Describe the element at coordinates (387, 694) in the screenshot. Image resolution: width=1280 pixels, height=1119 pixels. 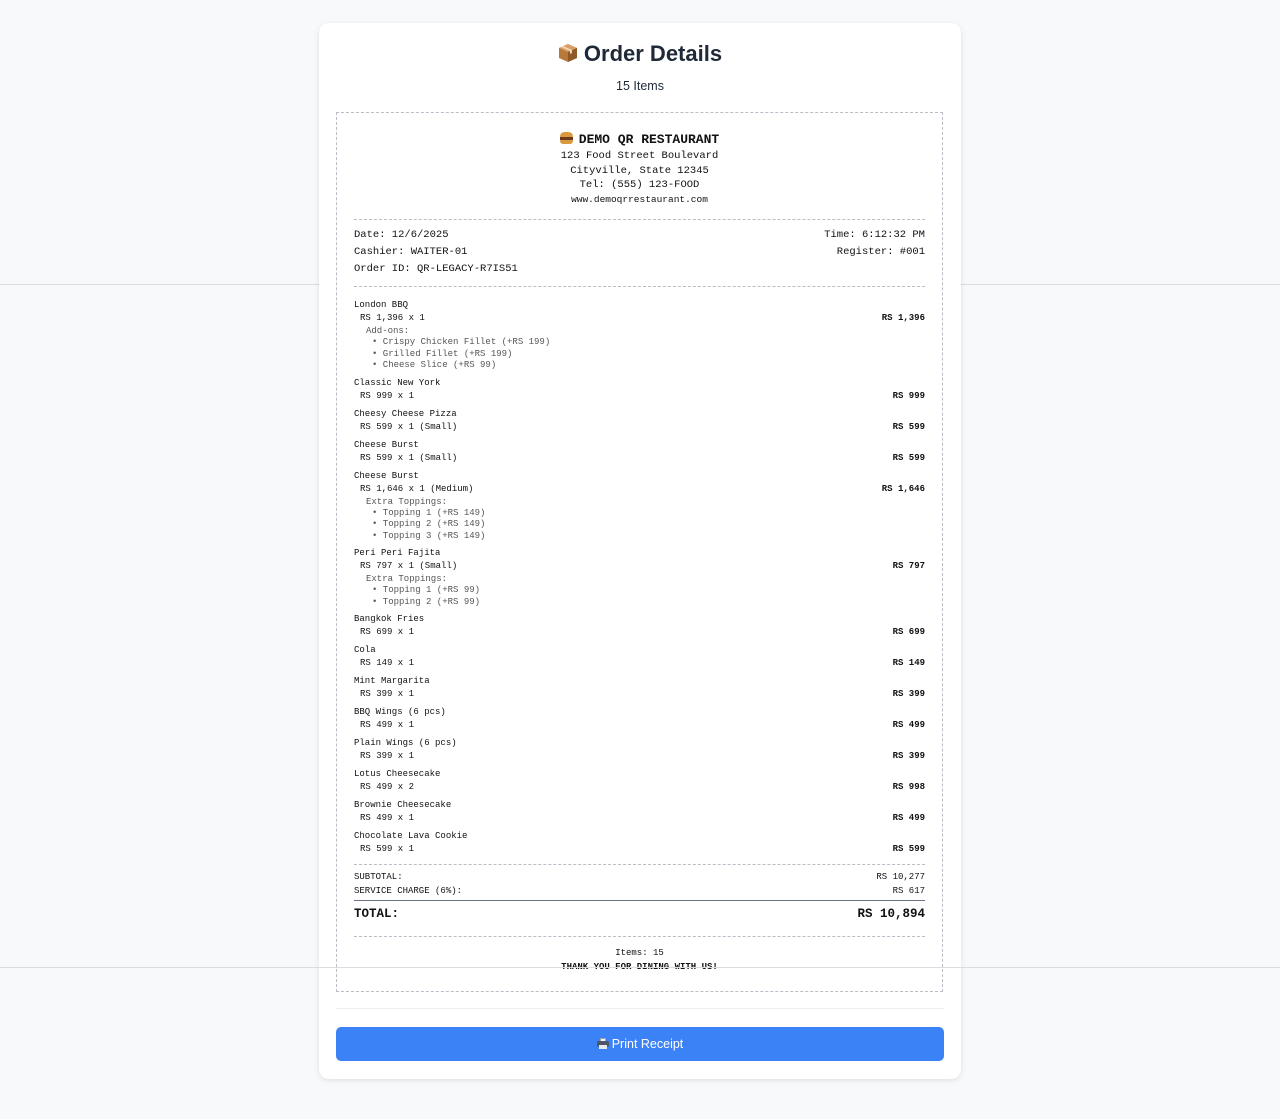
I see `item-unit-qty: RS 399 x 1` at that location.